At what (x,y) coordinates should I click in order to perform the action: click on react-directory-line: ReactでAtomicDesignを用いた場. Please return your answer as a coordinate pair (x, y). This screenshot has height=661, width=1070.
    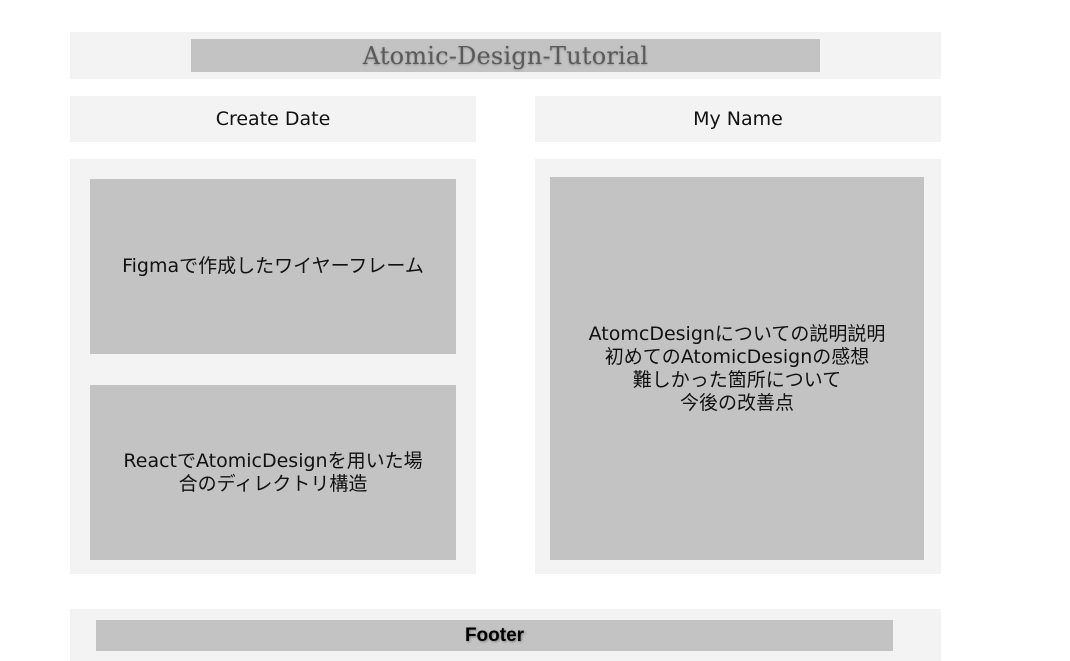
    Looking at the image, I should click on (273, 460).